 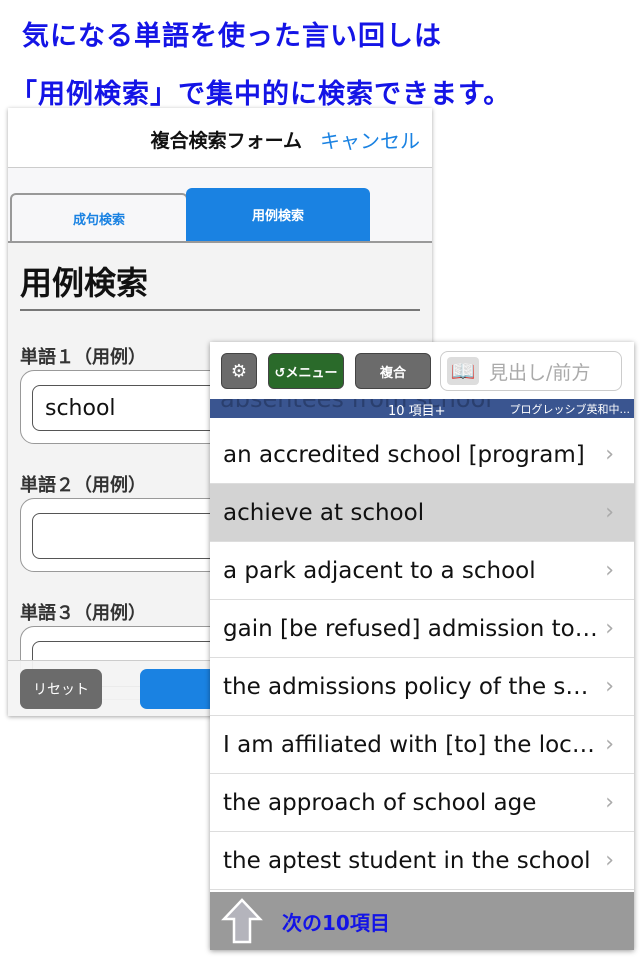 I want to click on list-item: a park adjacent to a school ›, so click(x=422, y=571).